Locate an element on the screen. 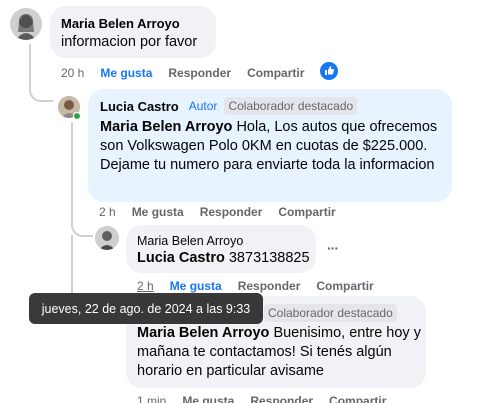  comment-actions: 1 min Me gusta Responder Compartir is located at coordinates (269, 398).